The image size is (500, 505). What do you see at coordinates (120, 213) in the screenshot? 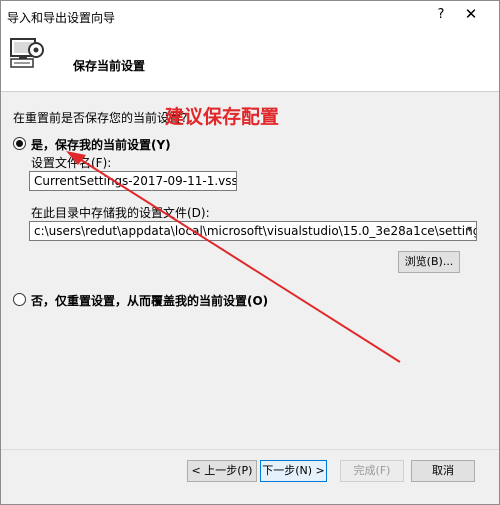
I see `directory-label: 在此目录中存储我的设置文件(D):` at bounding box center [120, 213].